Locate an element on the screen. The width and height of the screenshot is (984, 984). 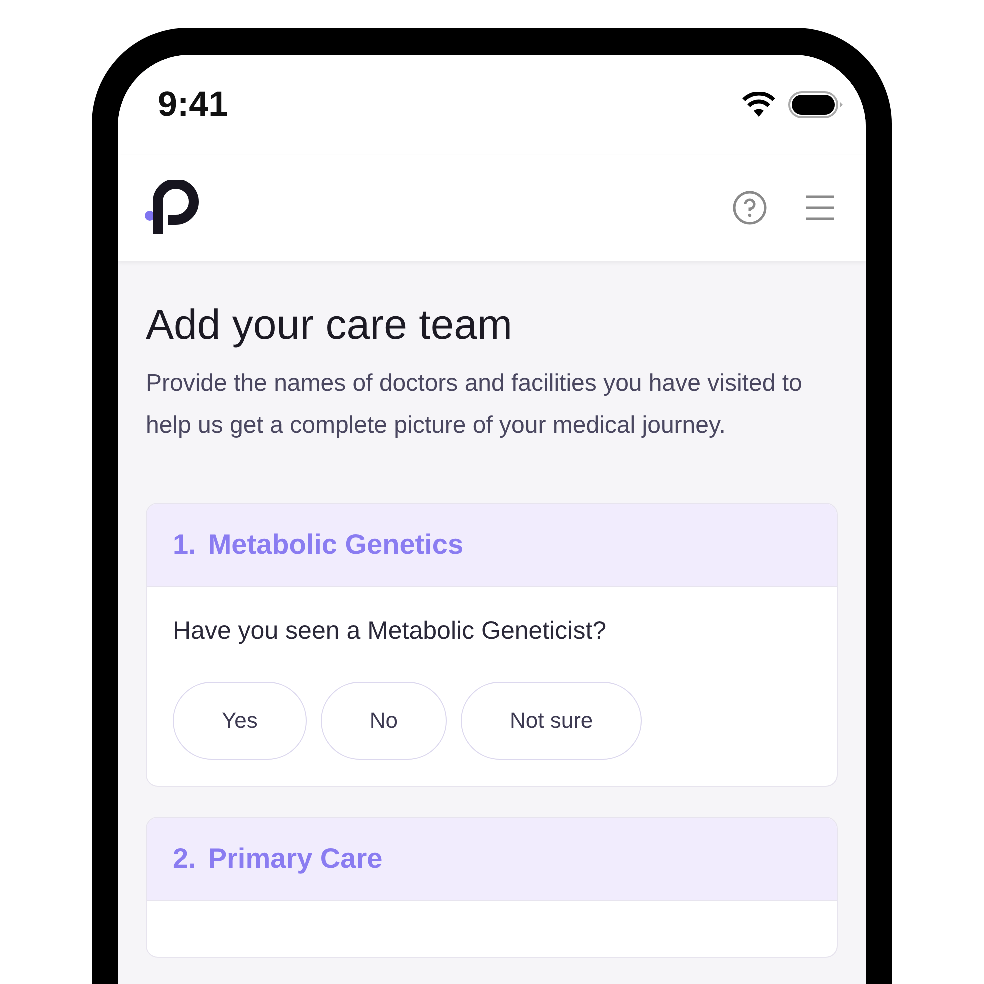
battery-icon is located at coordinates (816, 105).